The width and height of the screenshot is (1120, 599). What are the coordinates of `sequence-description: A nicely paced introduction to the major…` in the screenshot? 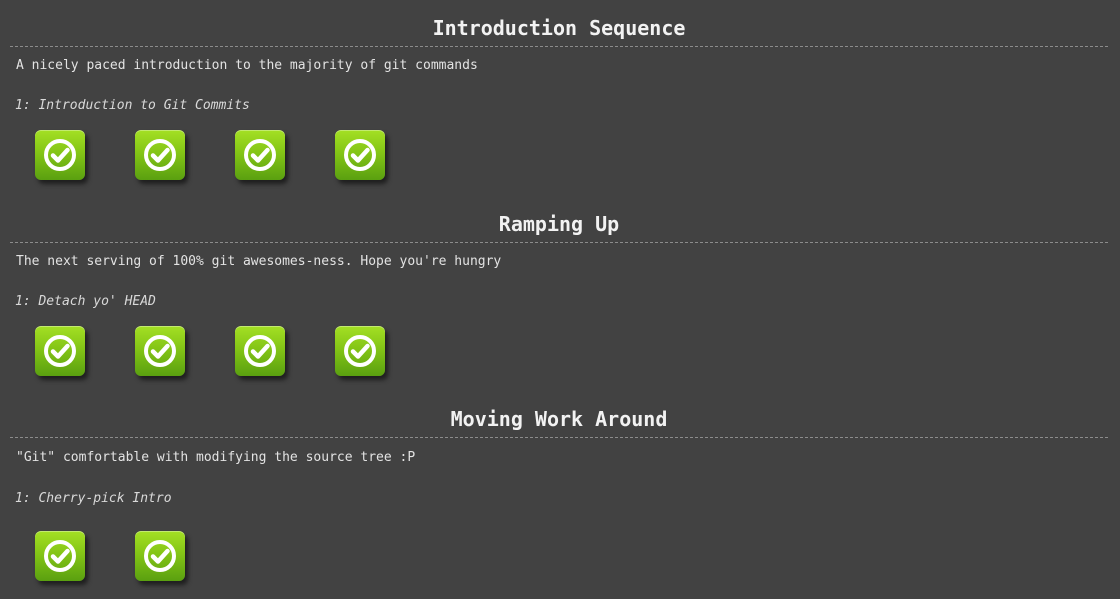 It's located at (247, 65).